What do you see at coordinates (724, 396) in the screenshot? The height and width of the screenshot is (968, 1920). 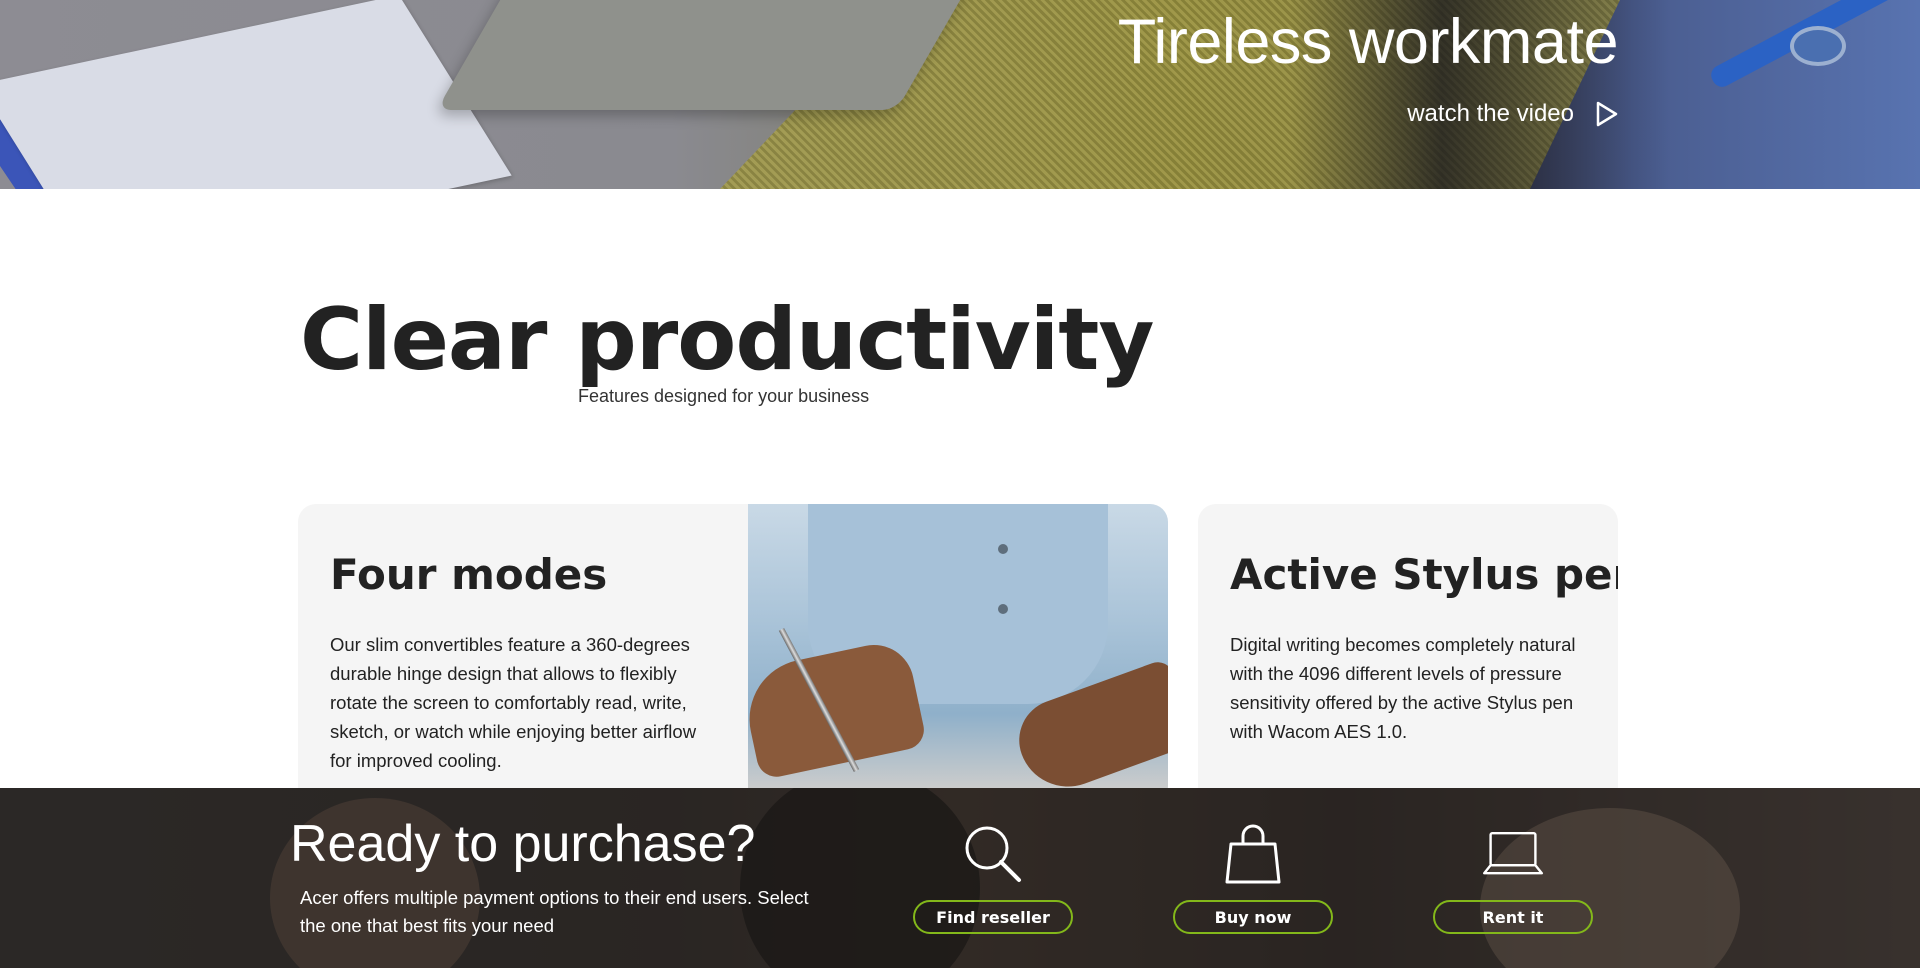 I see `page-subtitle: Features designed for your business` at bounding box center [724, 396].